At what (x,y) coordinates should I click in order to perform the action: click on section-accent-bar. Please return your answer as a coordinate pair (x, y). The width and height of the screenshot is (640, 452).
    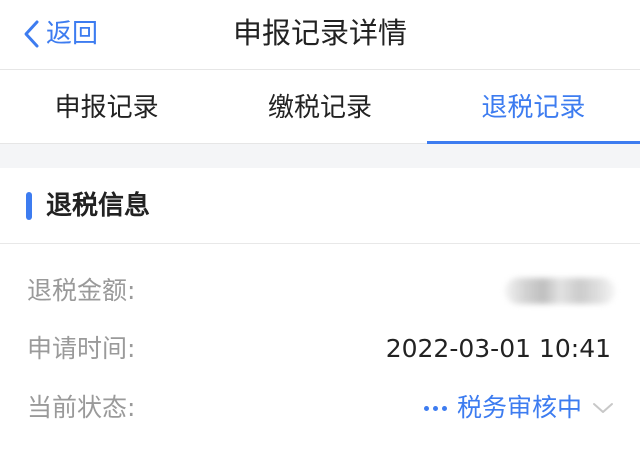
    Looking at the image, I should click on (29, 206).